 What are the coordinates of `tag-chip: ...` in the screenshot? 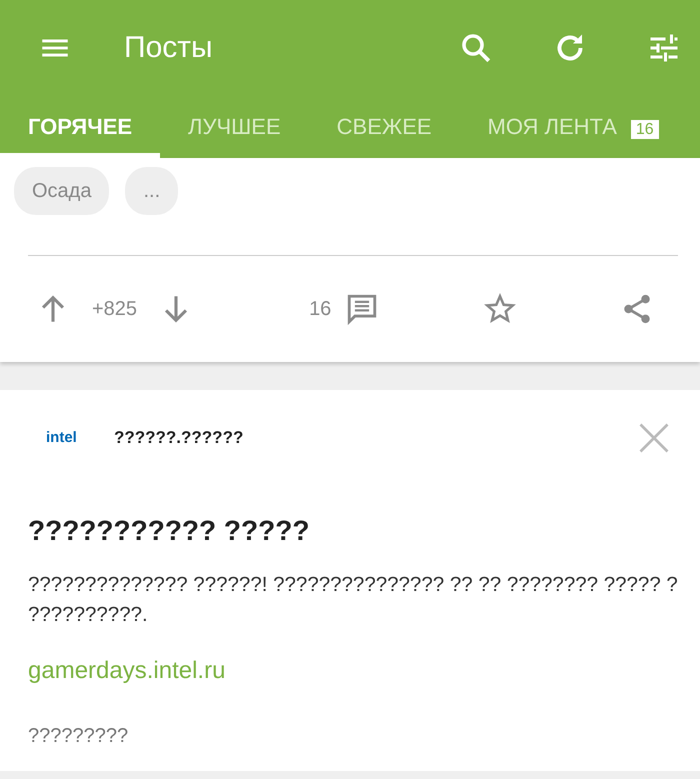 It's located at (151, 191).